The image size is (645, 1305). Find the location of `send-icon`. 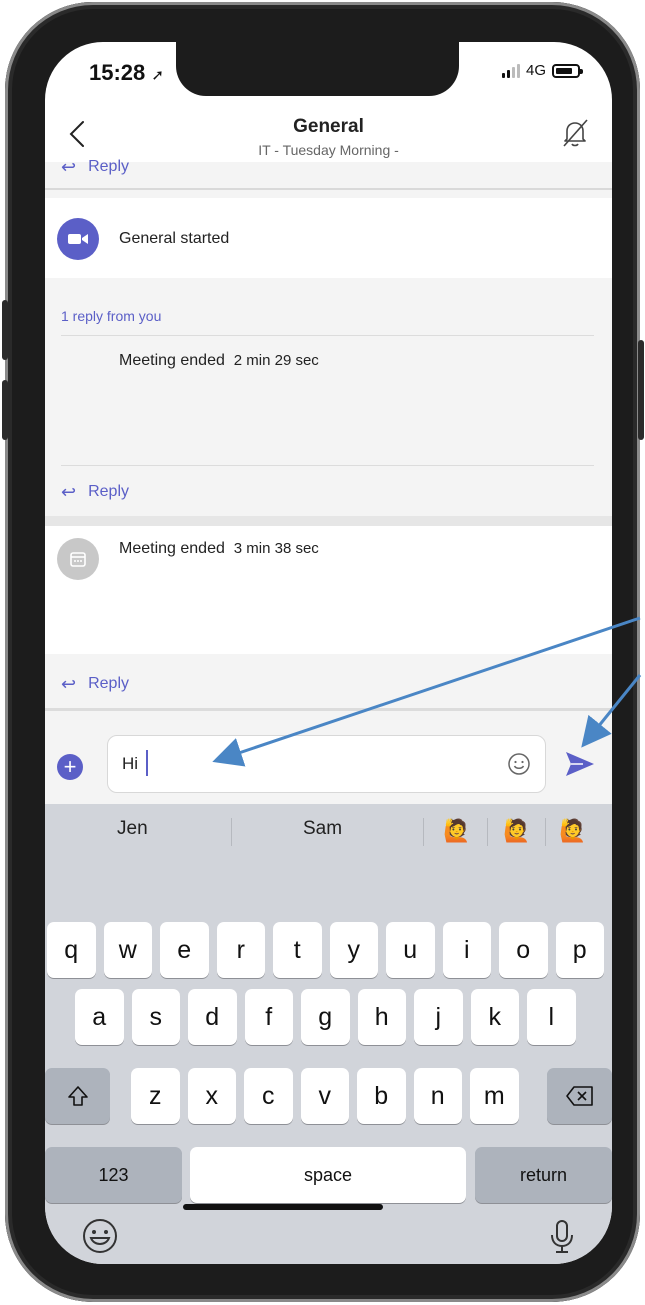

send-icon is located at coordinates (580, 764).